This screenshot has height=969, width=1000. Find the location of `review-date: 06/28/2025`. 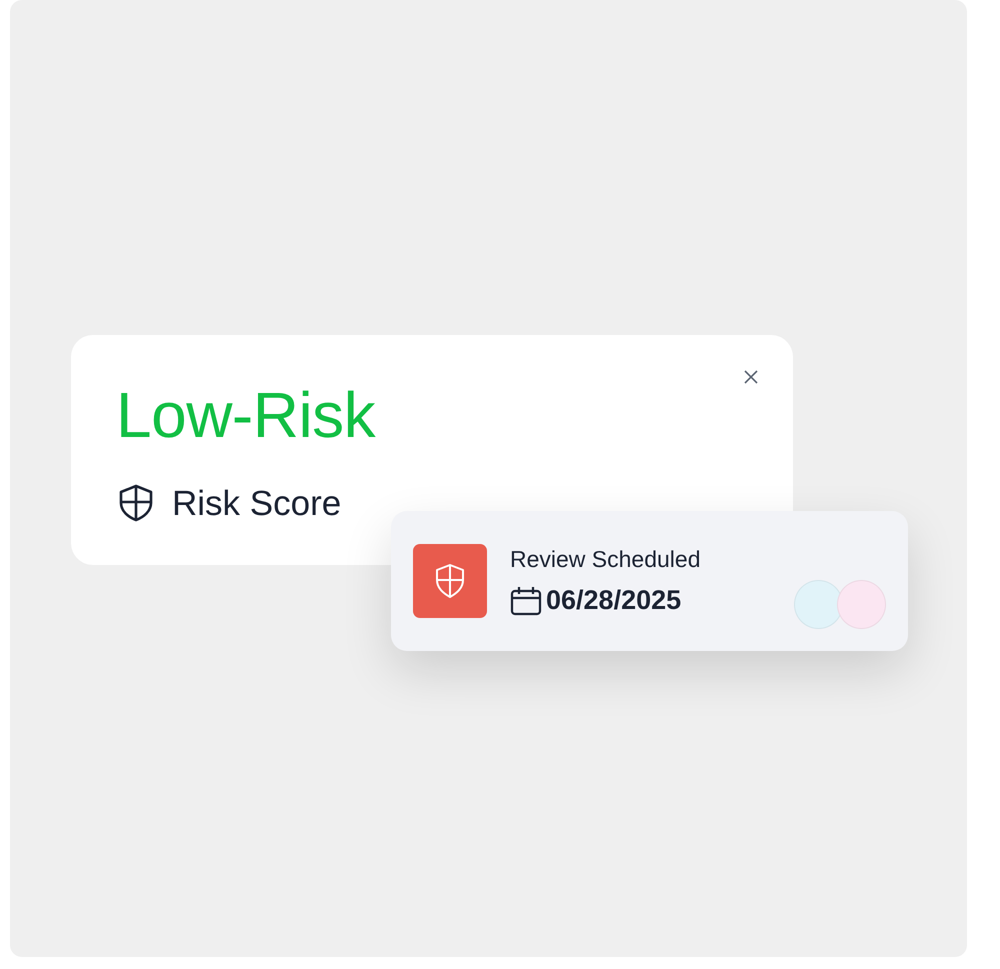

review-date: 06/28/2025 is located at coordinates (614, 600).